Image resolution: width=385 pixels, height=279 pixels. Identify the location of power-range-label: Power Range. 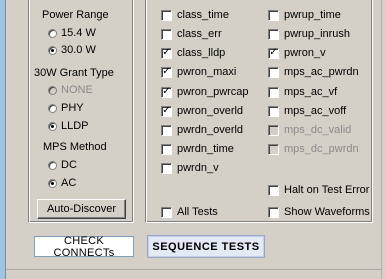
(75, 15).